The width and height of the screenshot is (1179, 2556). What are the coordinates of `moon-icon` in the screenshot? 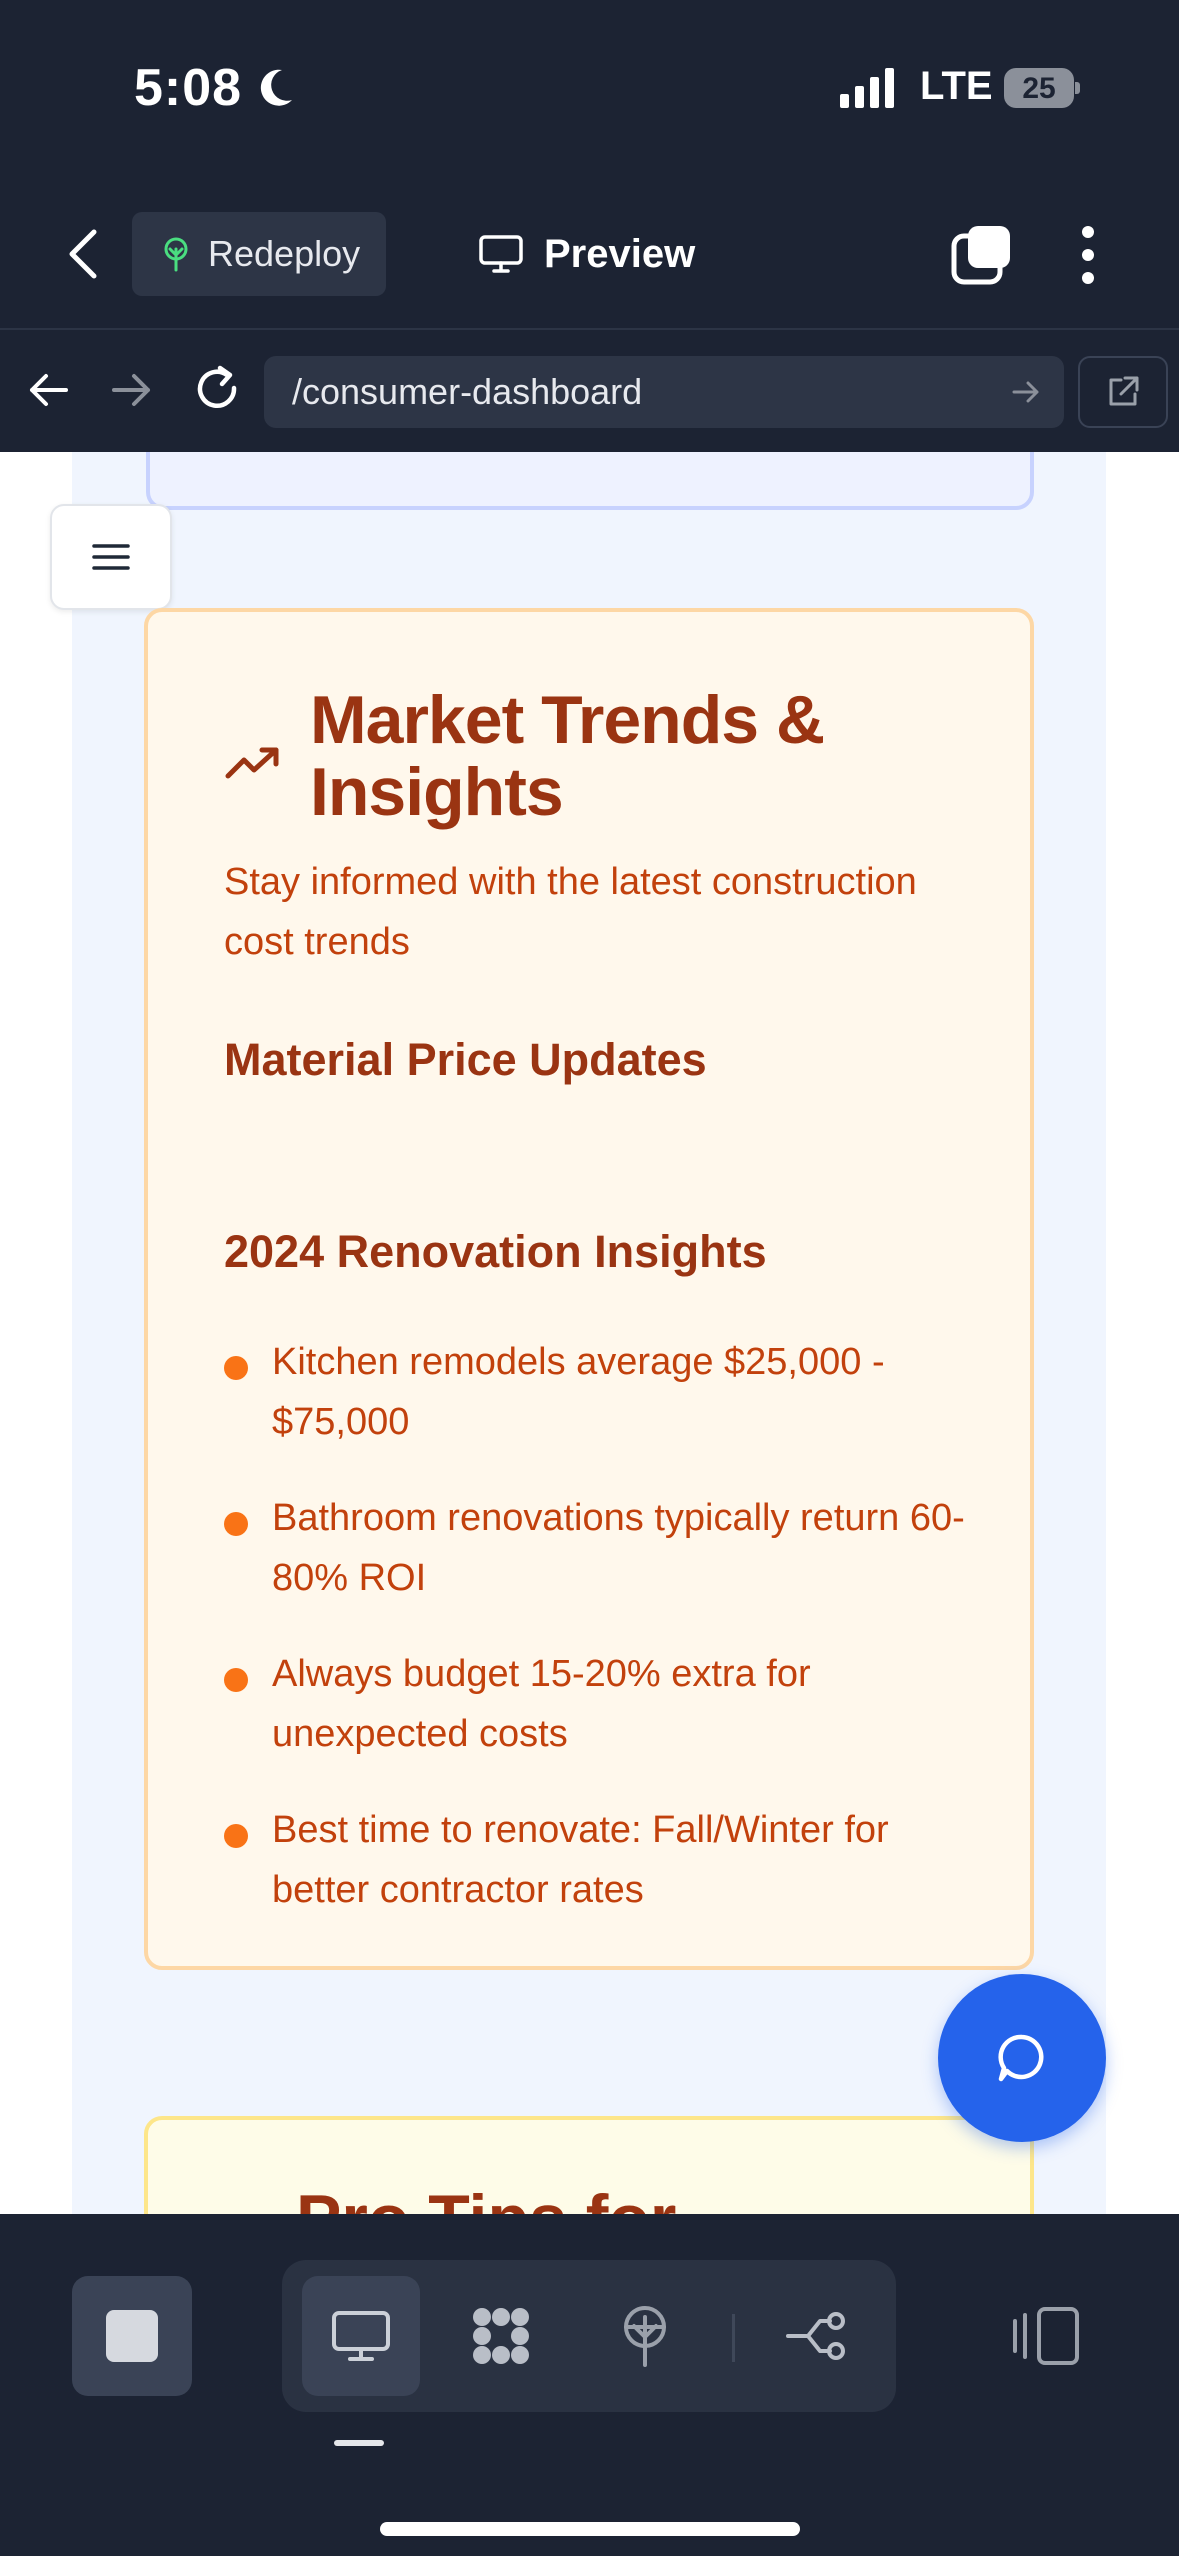 It's located at (276, 87).